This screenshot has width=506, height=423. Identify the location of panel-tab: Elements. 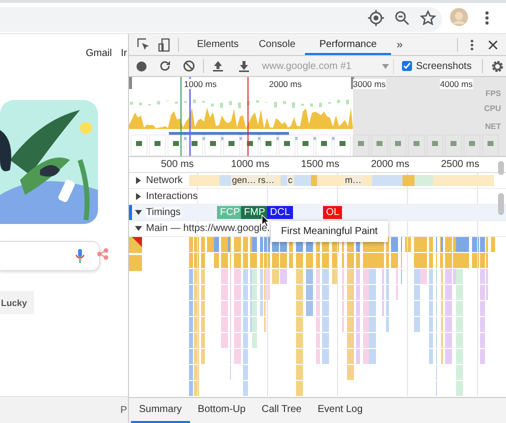
(218, 44).